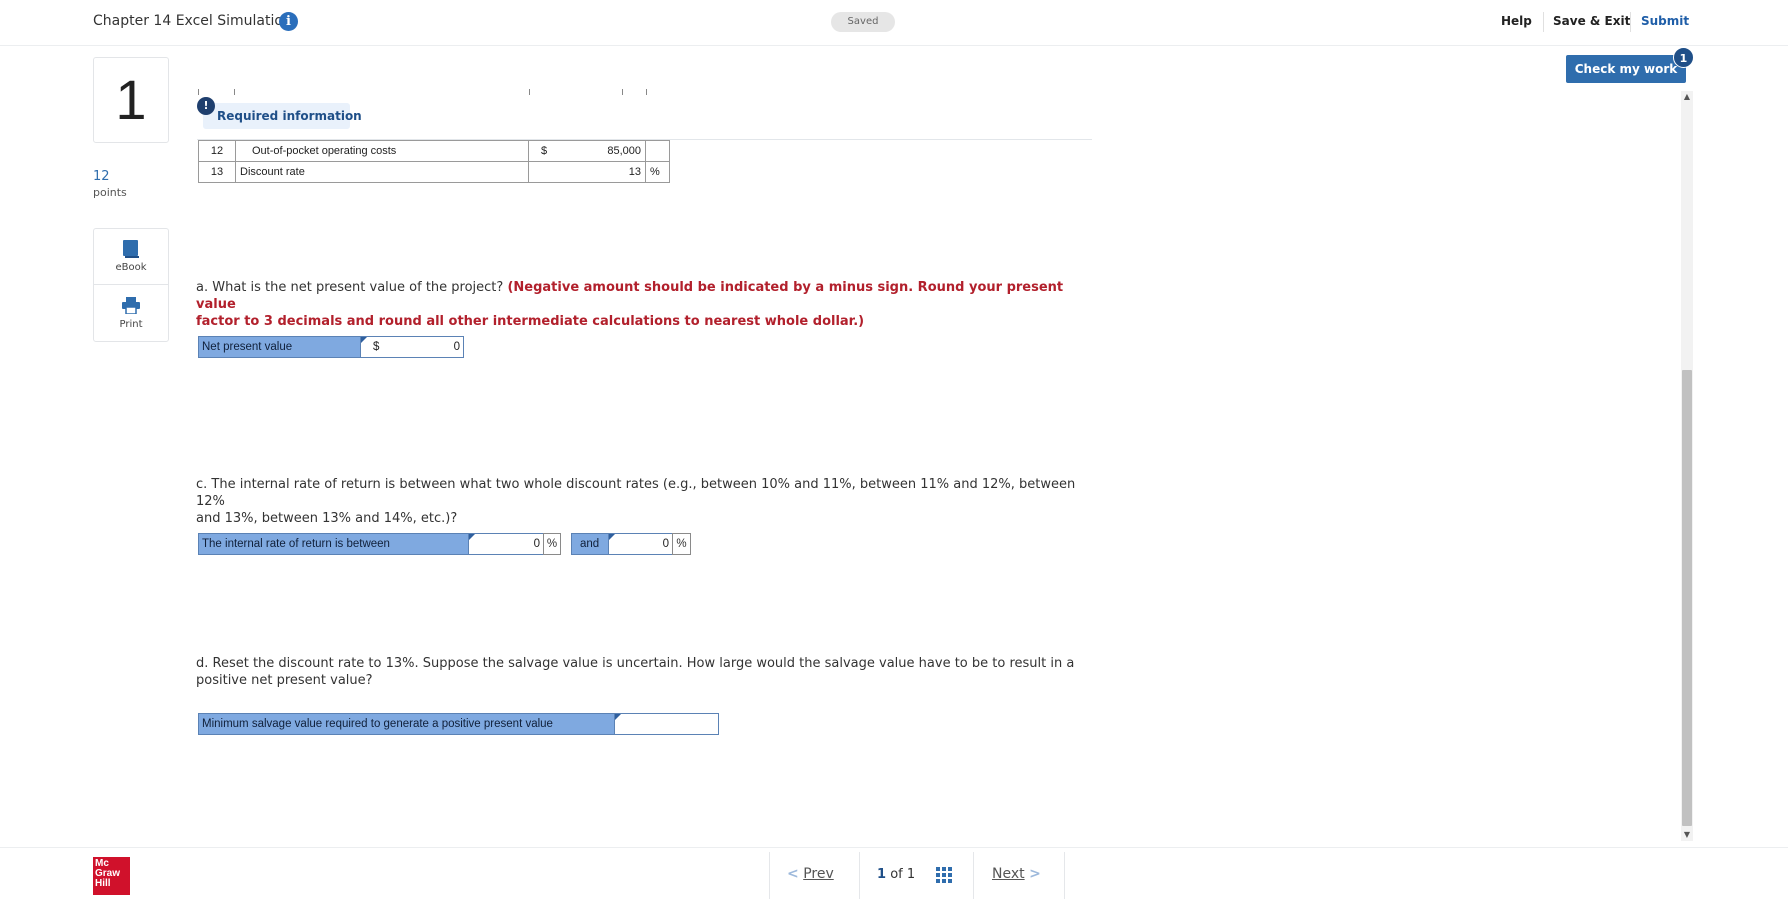 The image size is (1788, 902). Describe the element at coordinates (101, 176) in the screenshot. I see `points-value: 12` at that location.